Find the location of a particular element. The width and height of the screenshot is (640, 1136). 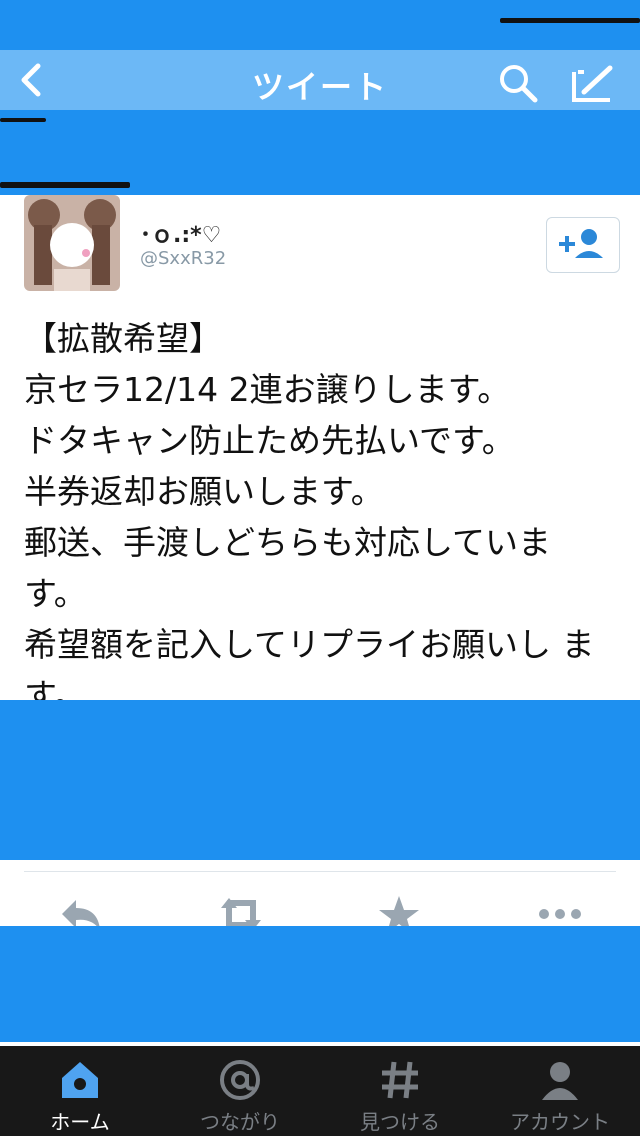

tab-connect: つながり is located at coordinates (240, 1091).